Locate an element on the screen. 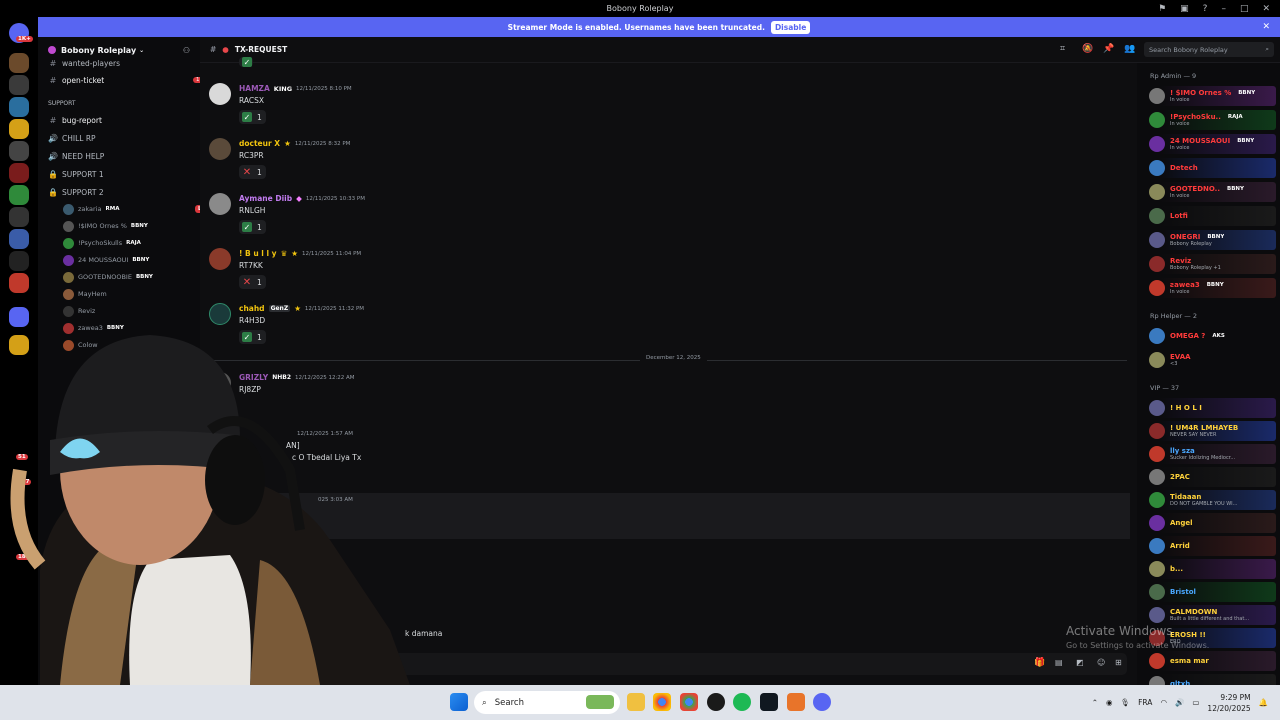 This screenshot has height=720, width=1280. channel-item: # wanted-players is located at coordinates (84, 63).